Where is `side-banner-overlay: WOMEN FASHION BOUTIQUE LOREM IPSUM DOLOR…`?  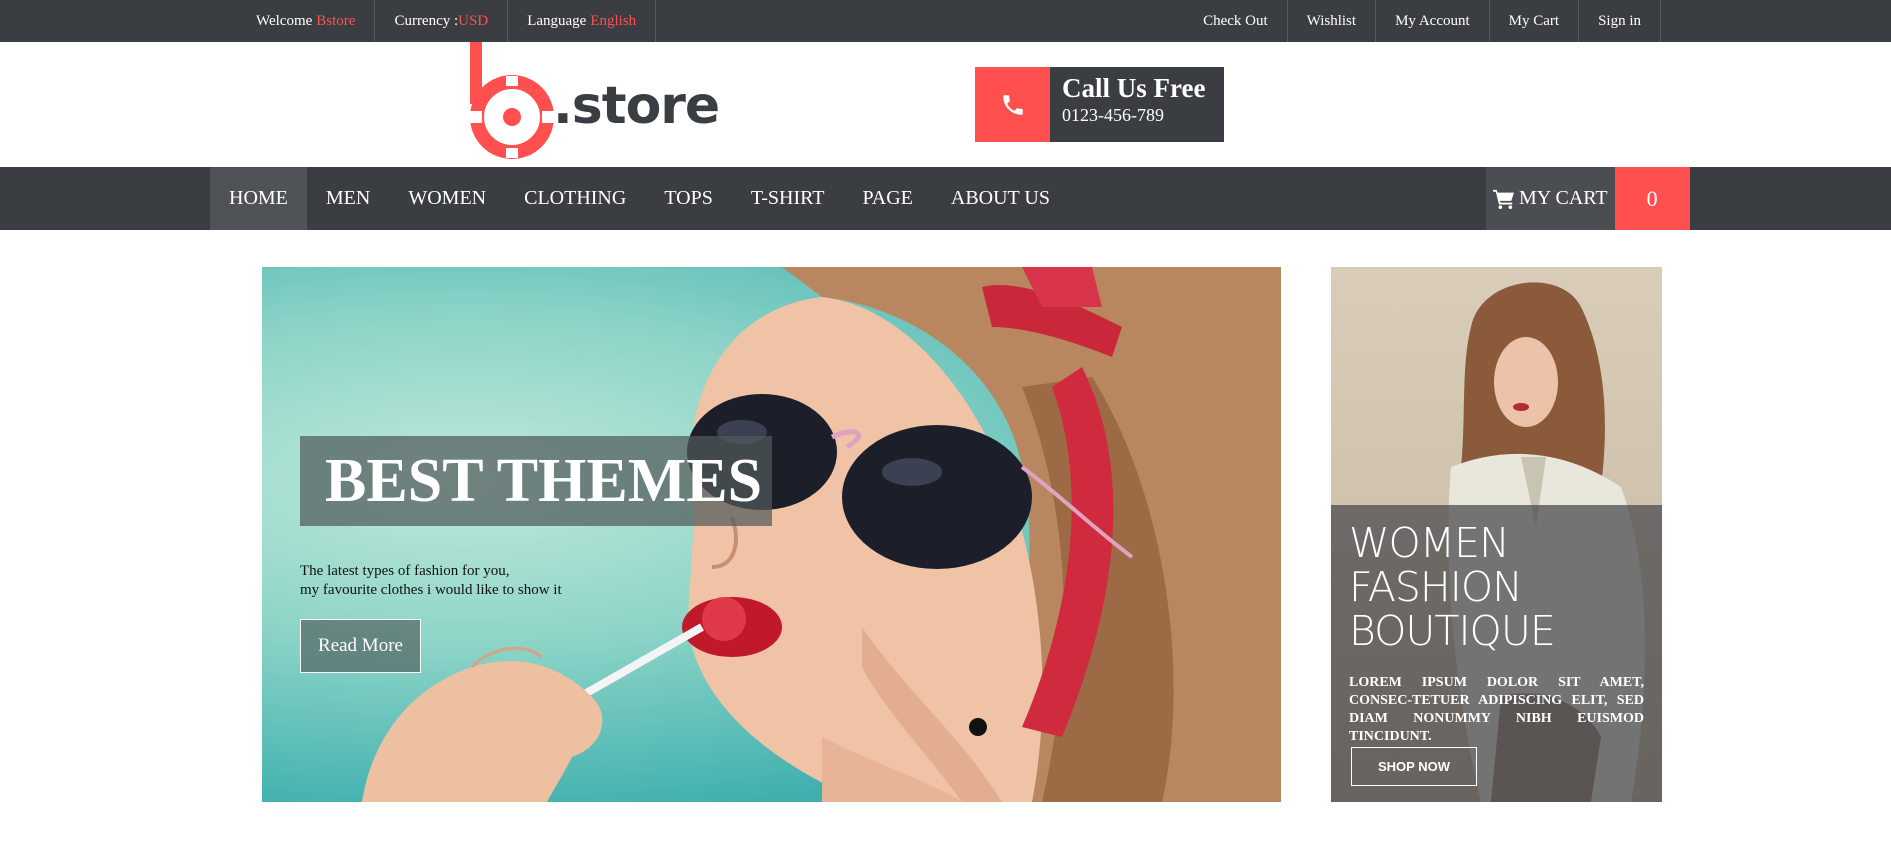
side-banner-overlay: WOMEN FASHION BOUTIQUE LOREM IPSUM DOLOR… is located at coordinates (1496, 653).